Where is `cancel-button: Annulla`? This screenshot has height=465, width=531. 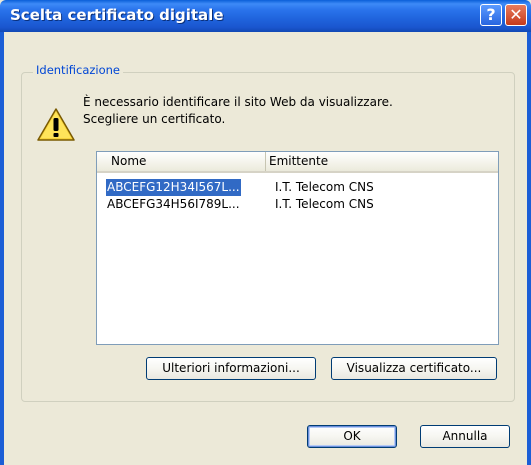 cancel-button: Annulla is located at coordinates (465, 436).